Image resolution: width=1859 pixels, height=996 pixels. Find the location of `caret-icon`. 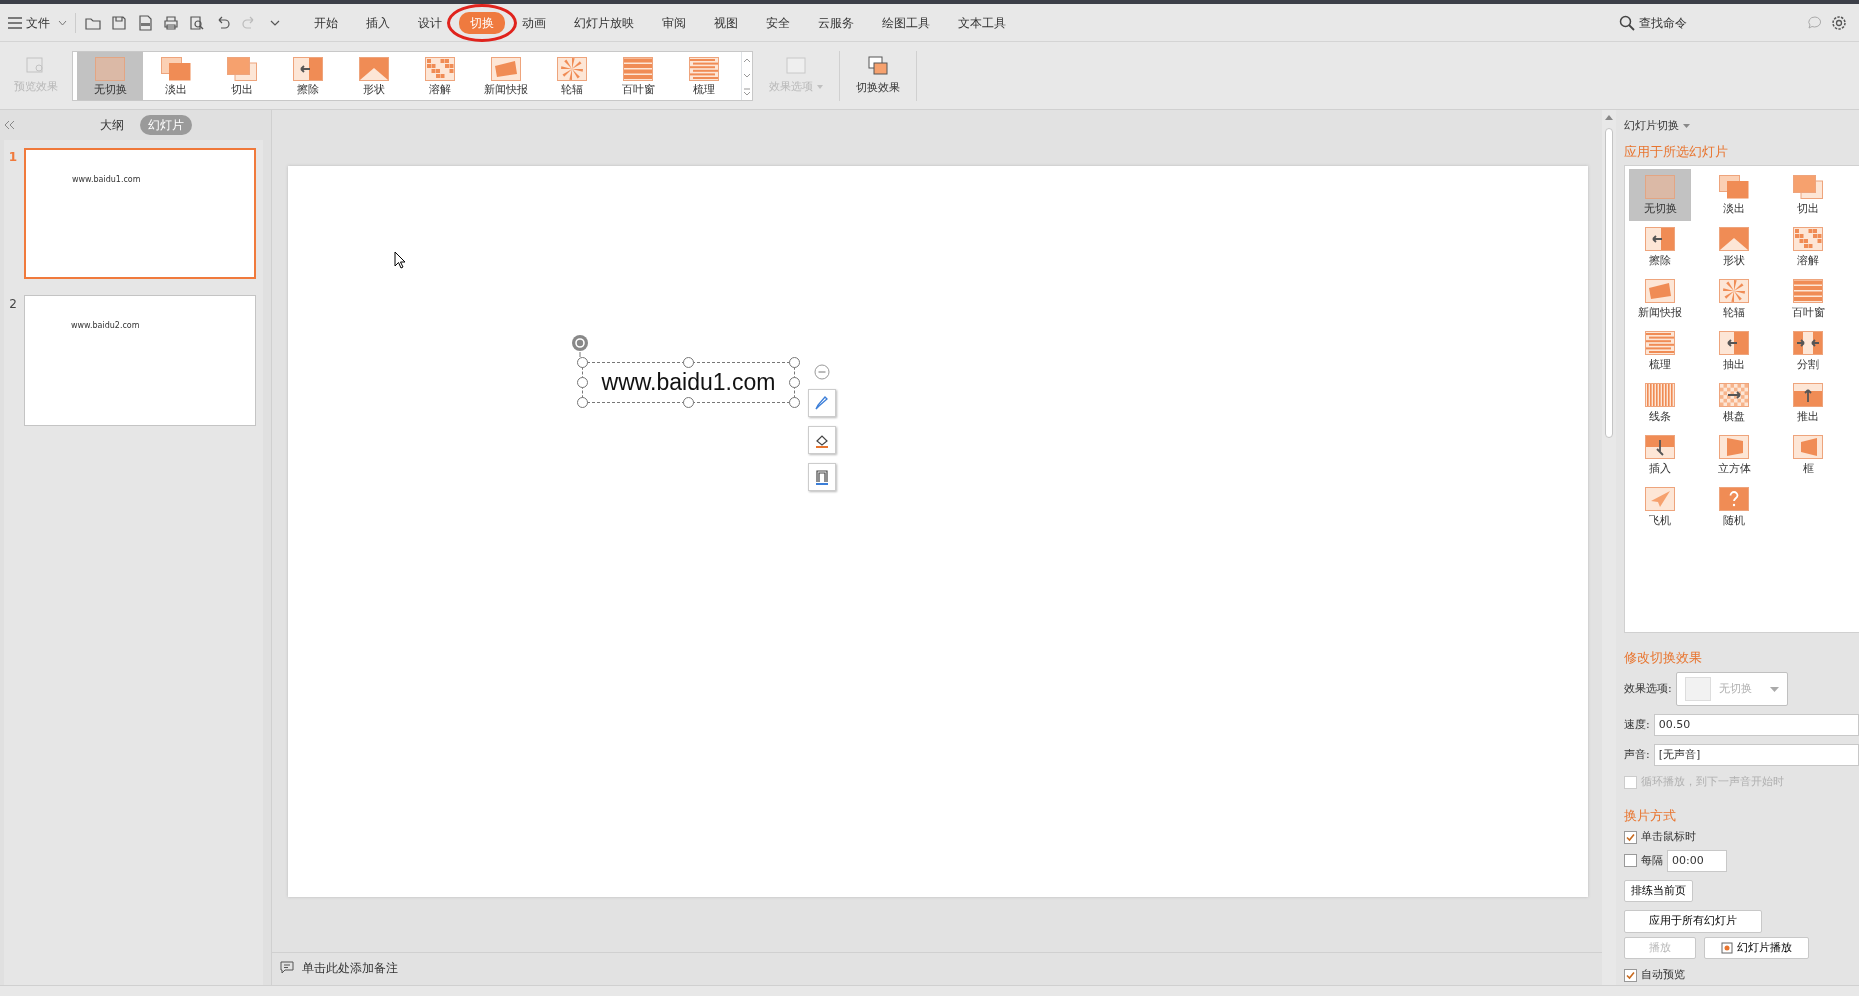

caret-icon is located at coordinates (1686, 126).